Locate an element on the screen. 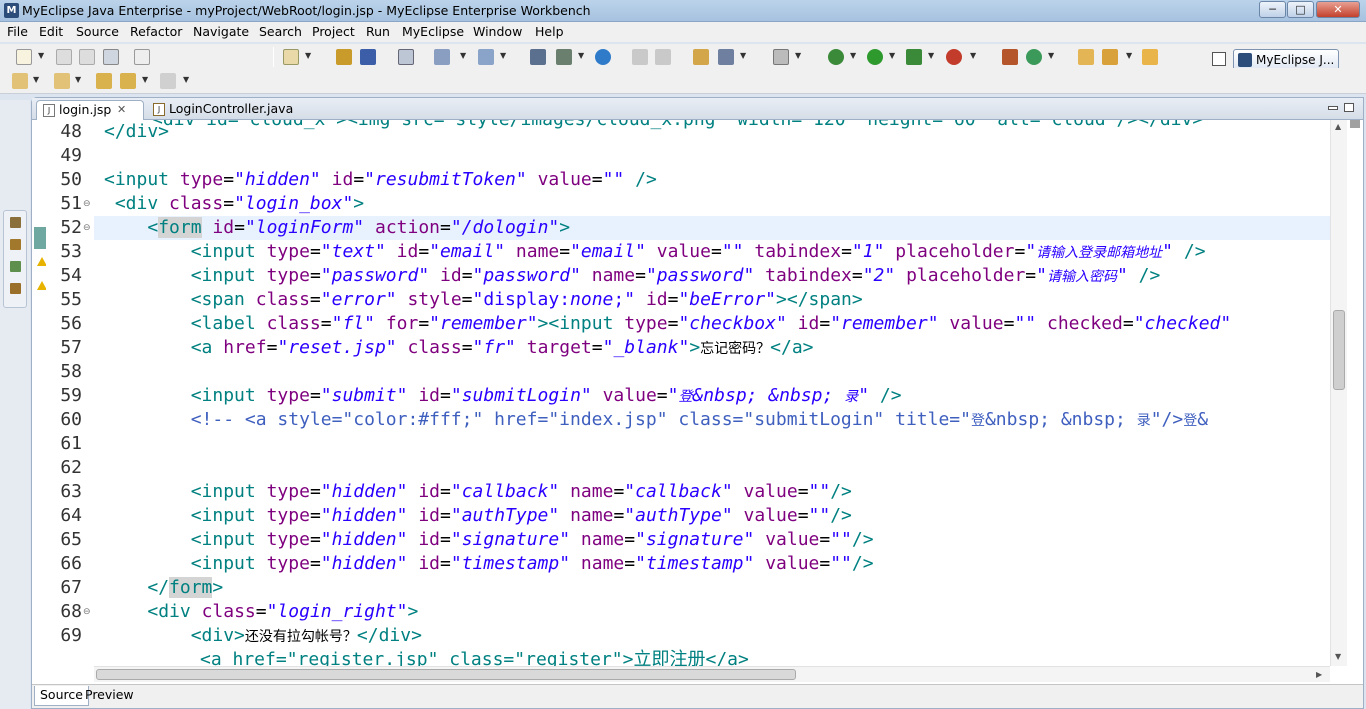  brush-dropdown-icon: ▼ is located at coordinates (1129, 55).